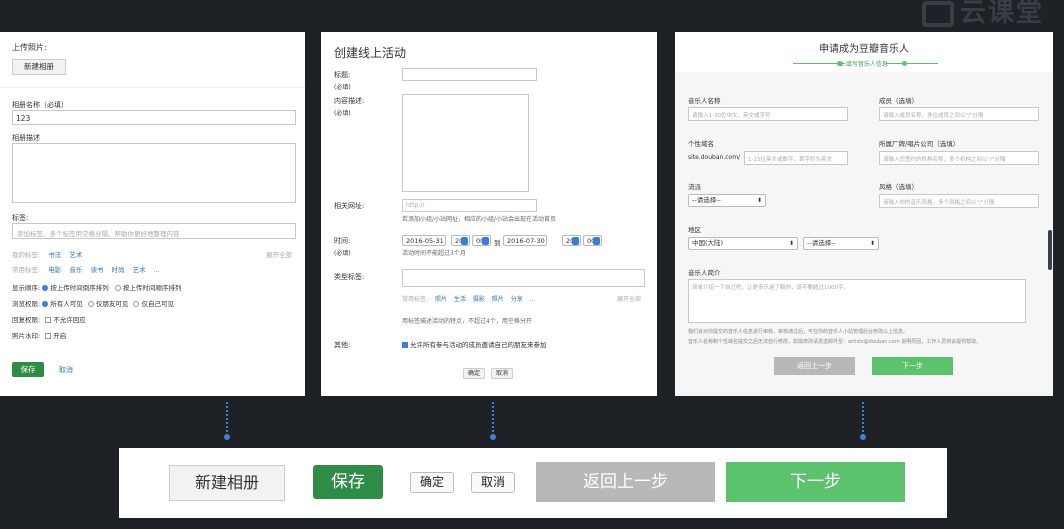 This screenshot has width=1064, height=529. Describe the element at coordinates (154, 117) in the screenshot. I see `album-name-input: 123` at that location.